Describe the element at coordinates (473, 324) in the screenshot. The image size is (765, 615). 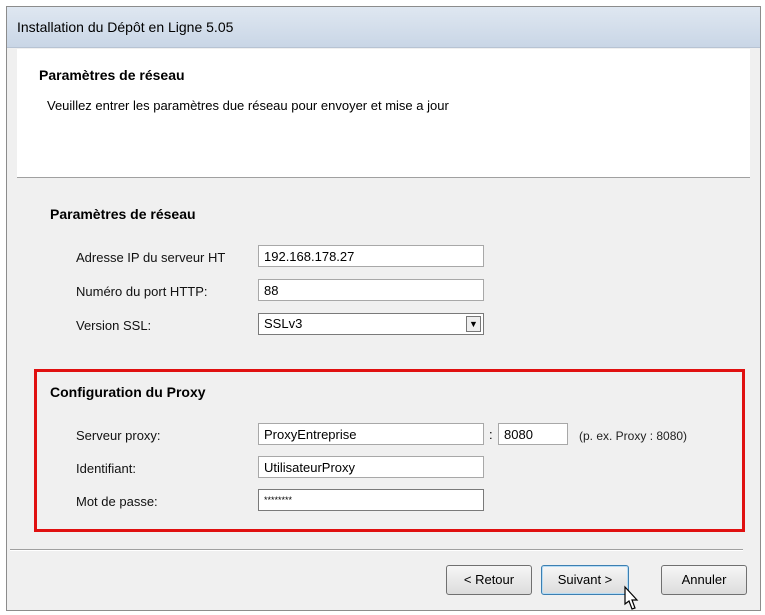
I see `chevron-down-icon: ▼` at that location.